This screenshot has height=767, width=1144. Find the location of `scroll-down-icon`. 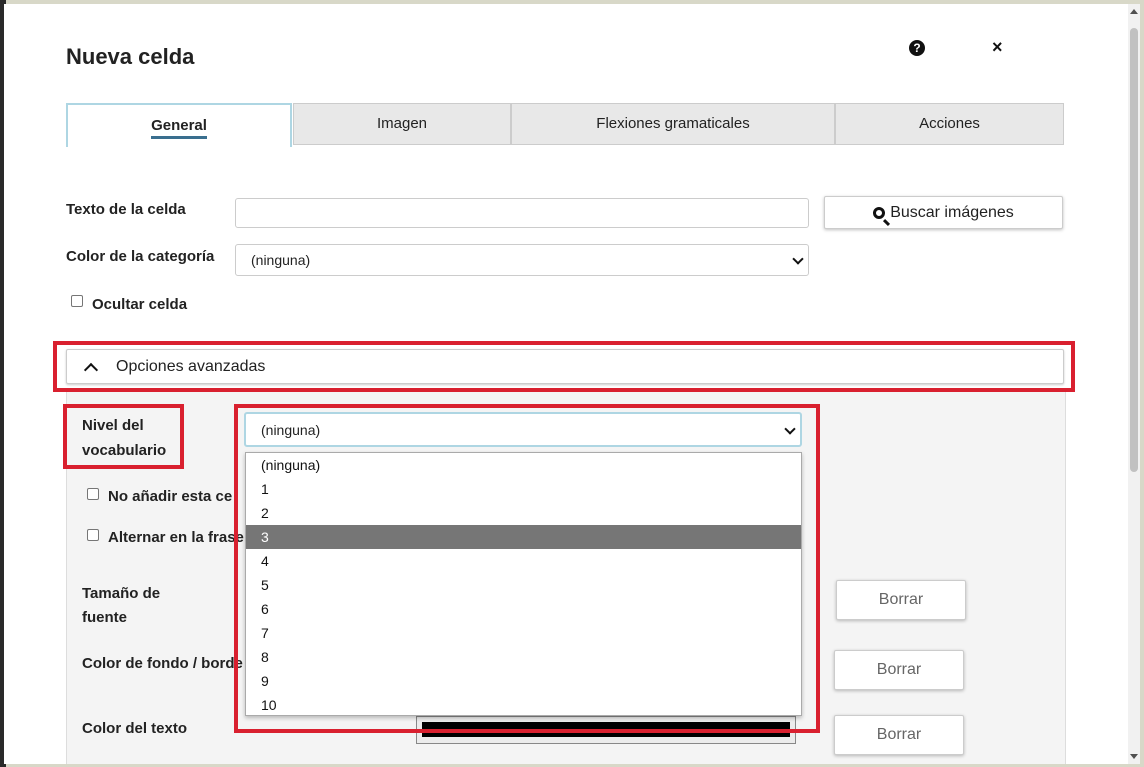

scroll-down-icon is located at coordinates (1134, 756).